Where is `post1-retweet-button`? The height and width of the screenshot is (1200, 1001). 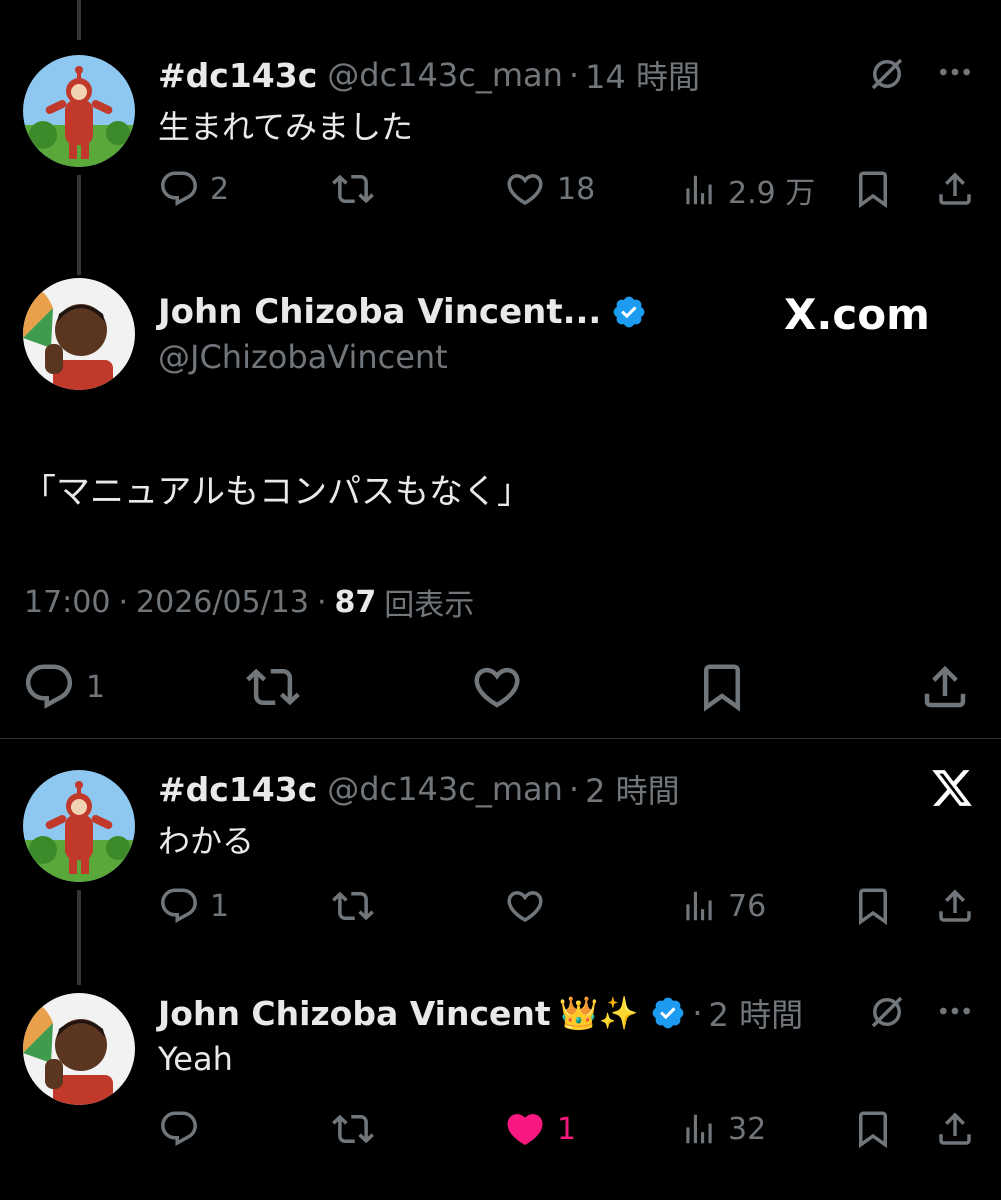 post1-retweet-button is located at coordinates (353, 189).